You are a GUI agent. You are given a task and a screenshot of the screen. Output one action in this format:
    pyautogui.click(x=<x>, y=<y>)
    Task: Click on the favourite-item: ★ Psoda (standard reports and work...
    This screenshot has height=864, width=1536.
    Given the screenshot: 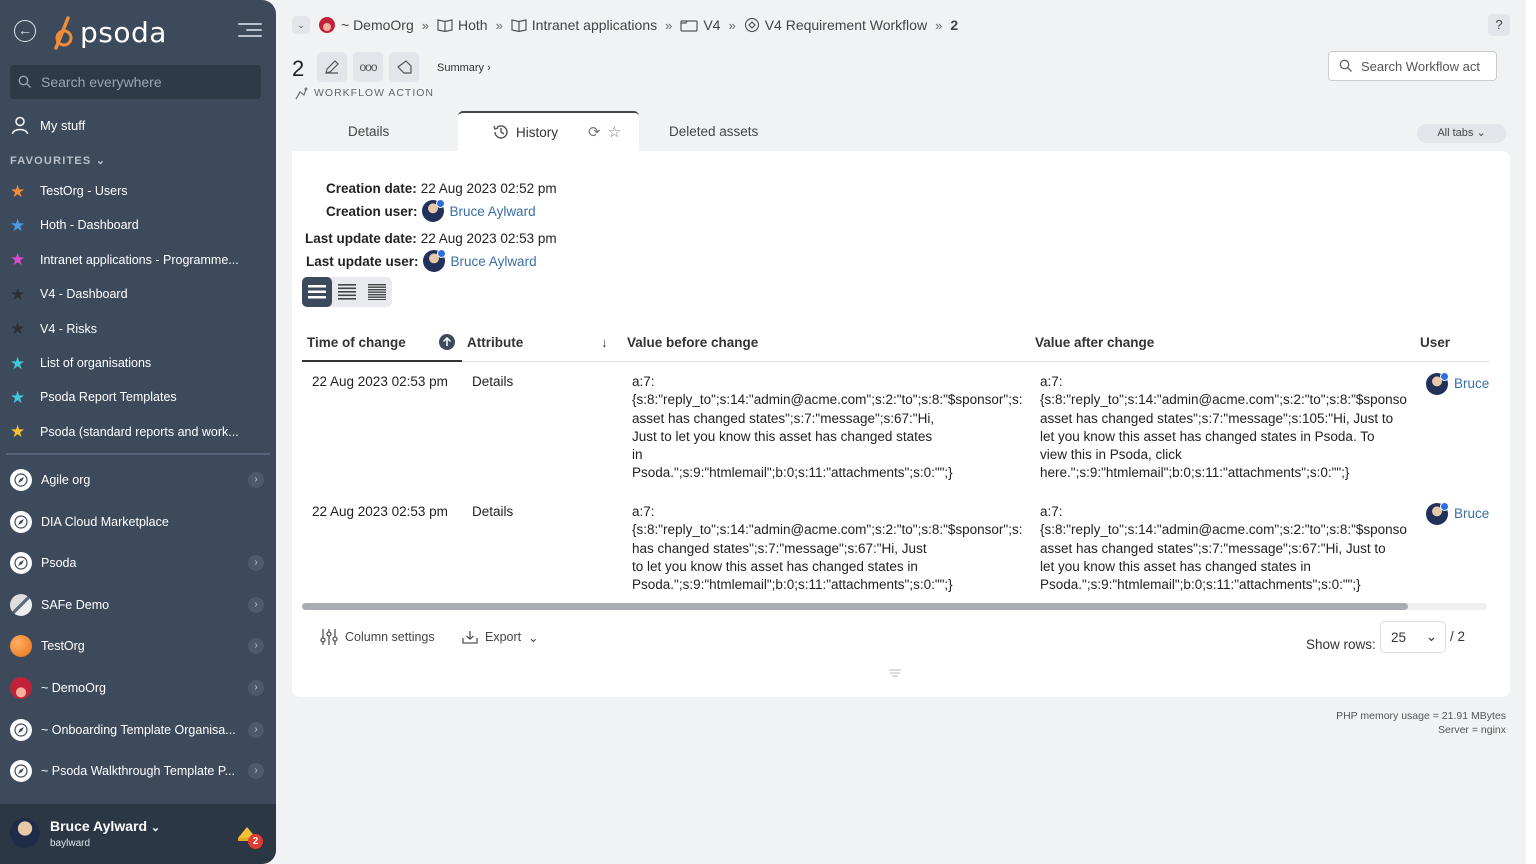 What is the action you would take?
    pyautogui.click(x=135, y=432)
    